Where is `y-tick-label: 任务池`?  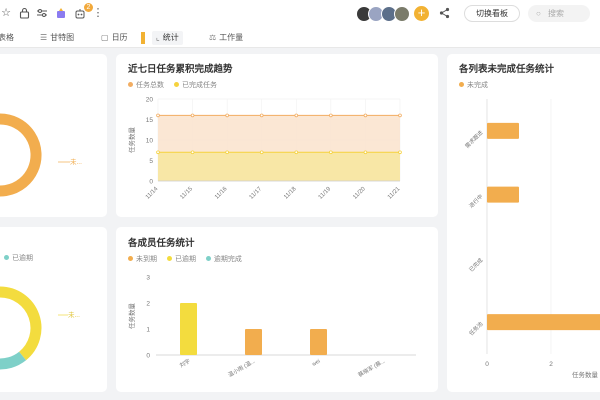 y-tick-label: 任务池 is located at coordinates (476, 329).